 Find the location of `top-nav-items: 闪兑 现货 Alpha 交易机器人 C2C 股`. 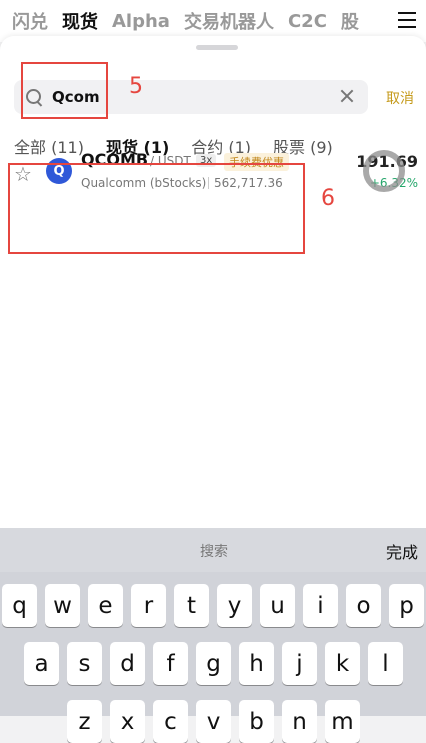

top-nav-items: 闪兑 现货 Alpha 交易机器人 C2C 股 is located at coordinates (179, 21).